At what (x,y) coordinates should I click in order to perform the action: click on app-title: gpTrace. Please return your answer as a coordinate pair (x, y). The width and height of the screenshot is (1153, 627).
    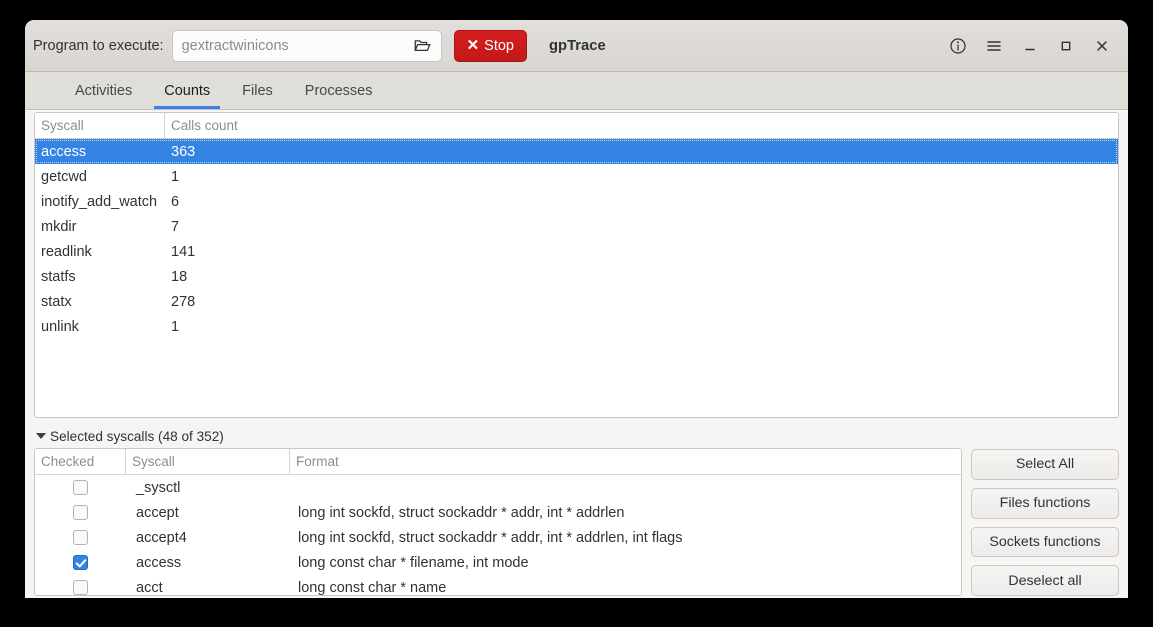
    Looking at the image, I should click on (577, 45).